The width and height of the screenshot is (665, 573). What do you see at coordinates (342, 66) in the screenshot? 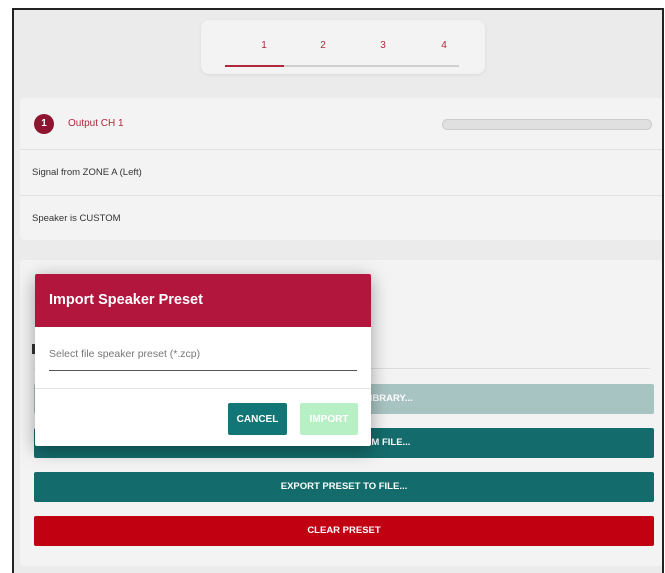
I see `tab-track` at bounding box center [342, 66].